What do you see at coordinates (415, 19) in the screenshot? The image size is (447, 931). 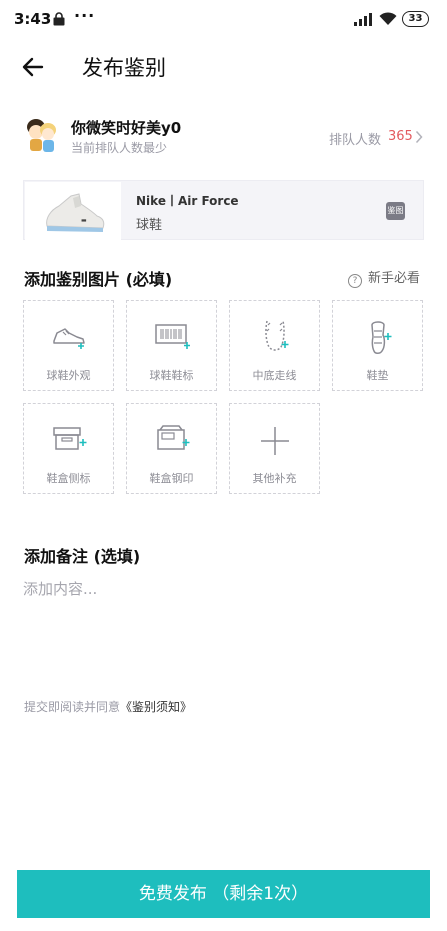 I see `battery-indicator: 33` at bounding box center [415, 19].